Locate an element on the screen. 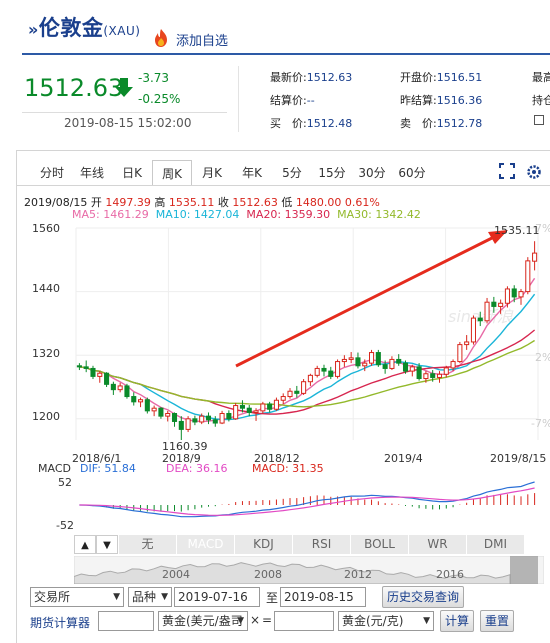 This screenshot has height=643, width=550. last-price: 1512.63 is located at coordinates (74, 88).